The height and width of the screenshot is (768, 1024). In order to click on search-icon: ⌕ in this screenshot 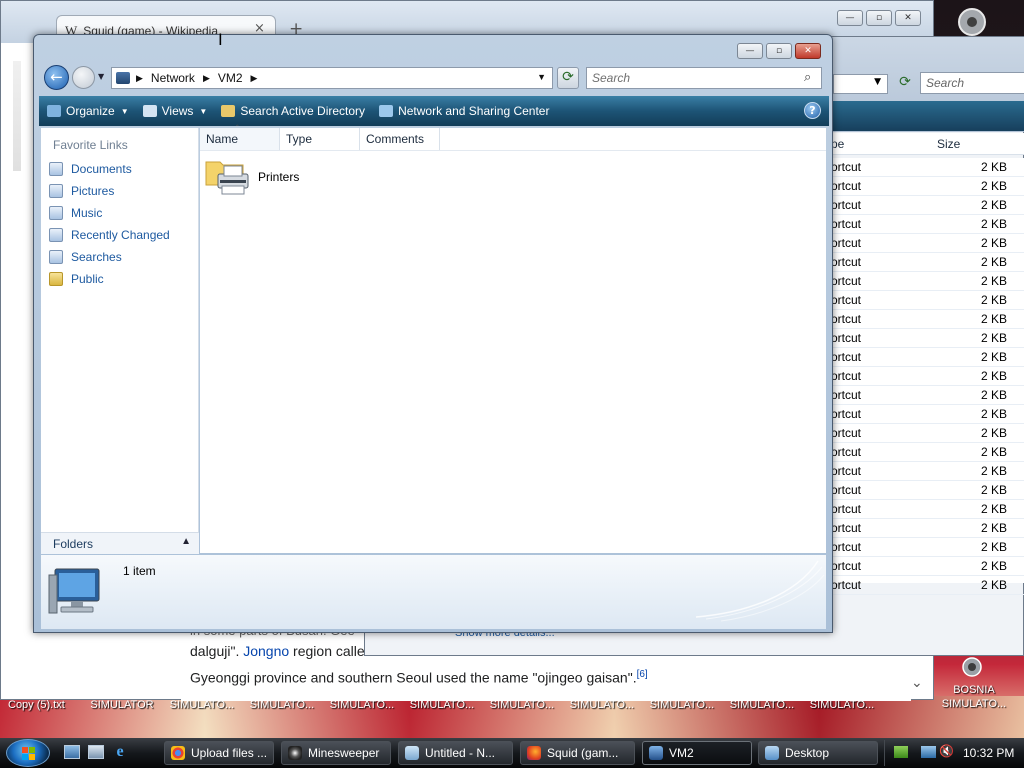, I will do `click(807, 77)`.